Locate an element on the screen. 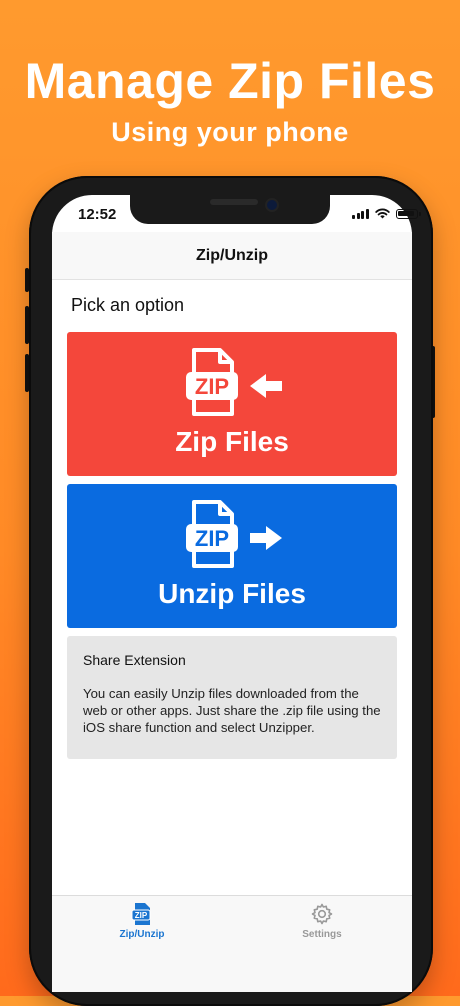  navigation-bar: Zip/Unzip is located at coordinates (232, 256).